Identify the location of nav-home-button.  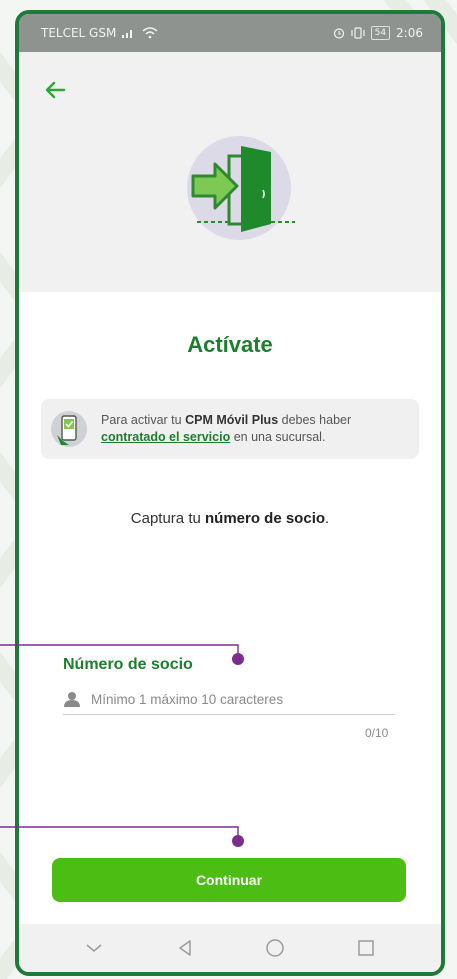
(275, 948).